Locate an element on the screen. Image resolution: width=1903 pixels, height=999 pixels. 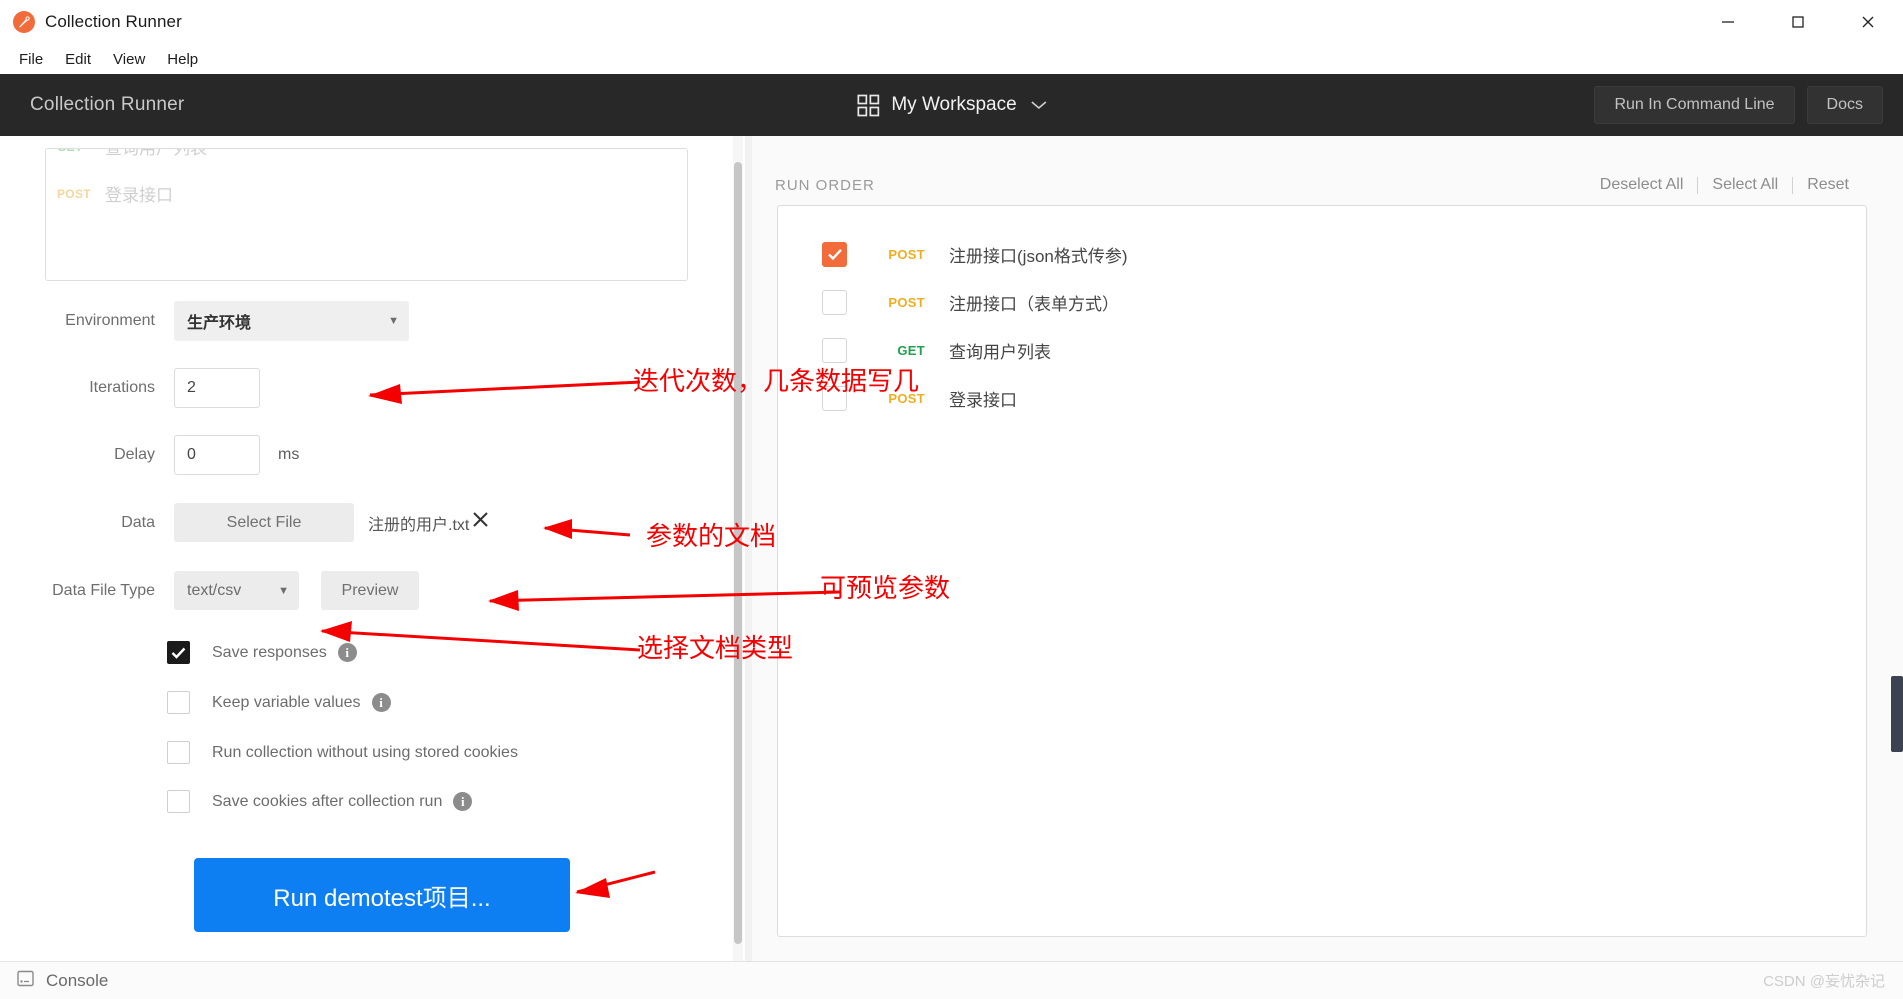
data-file-type-label: Data File Type is located at coordinates (103, 590).